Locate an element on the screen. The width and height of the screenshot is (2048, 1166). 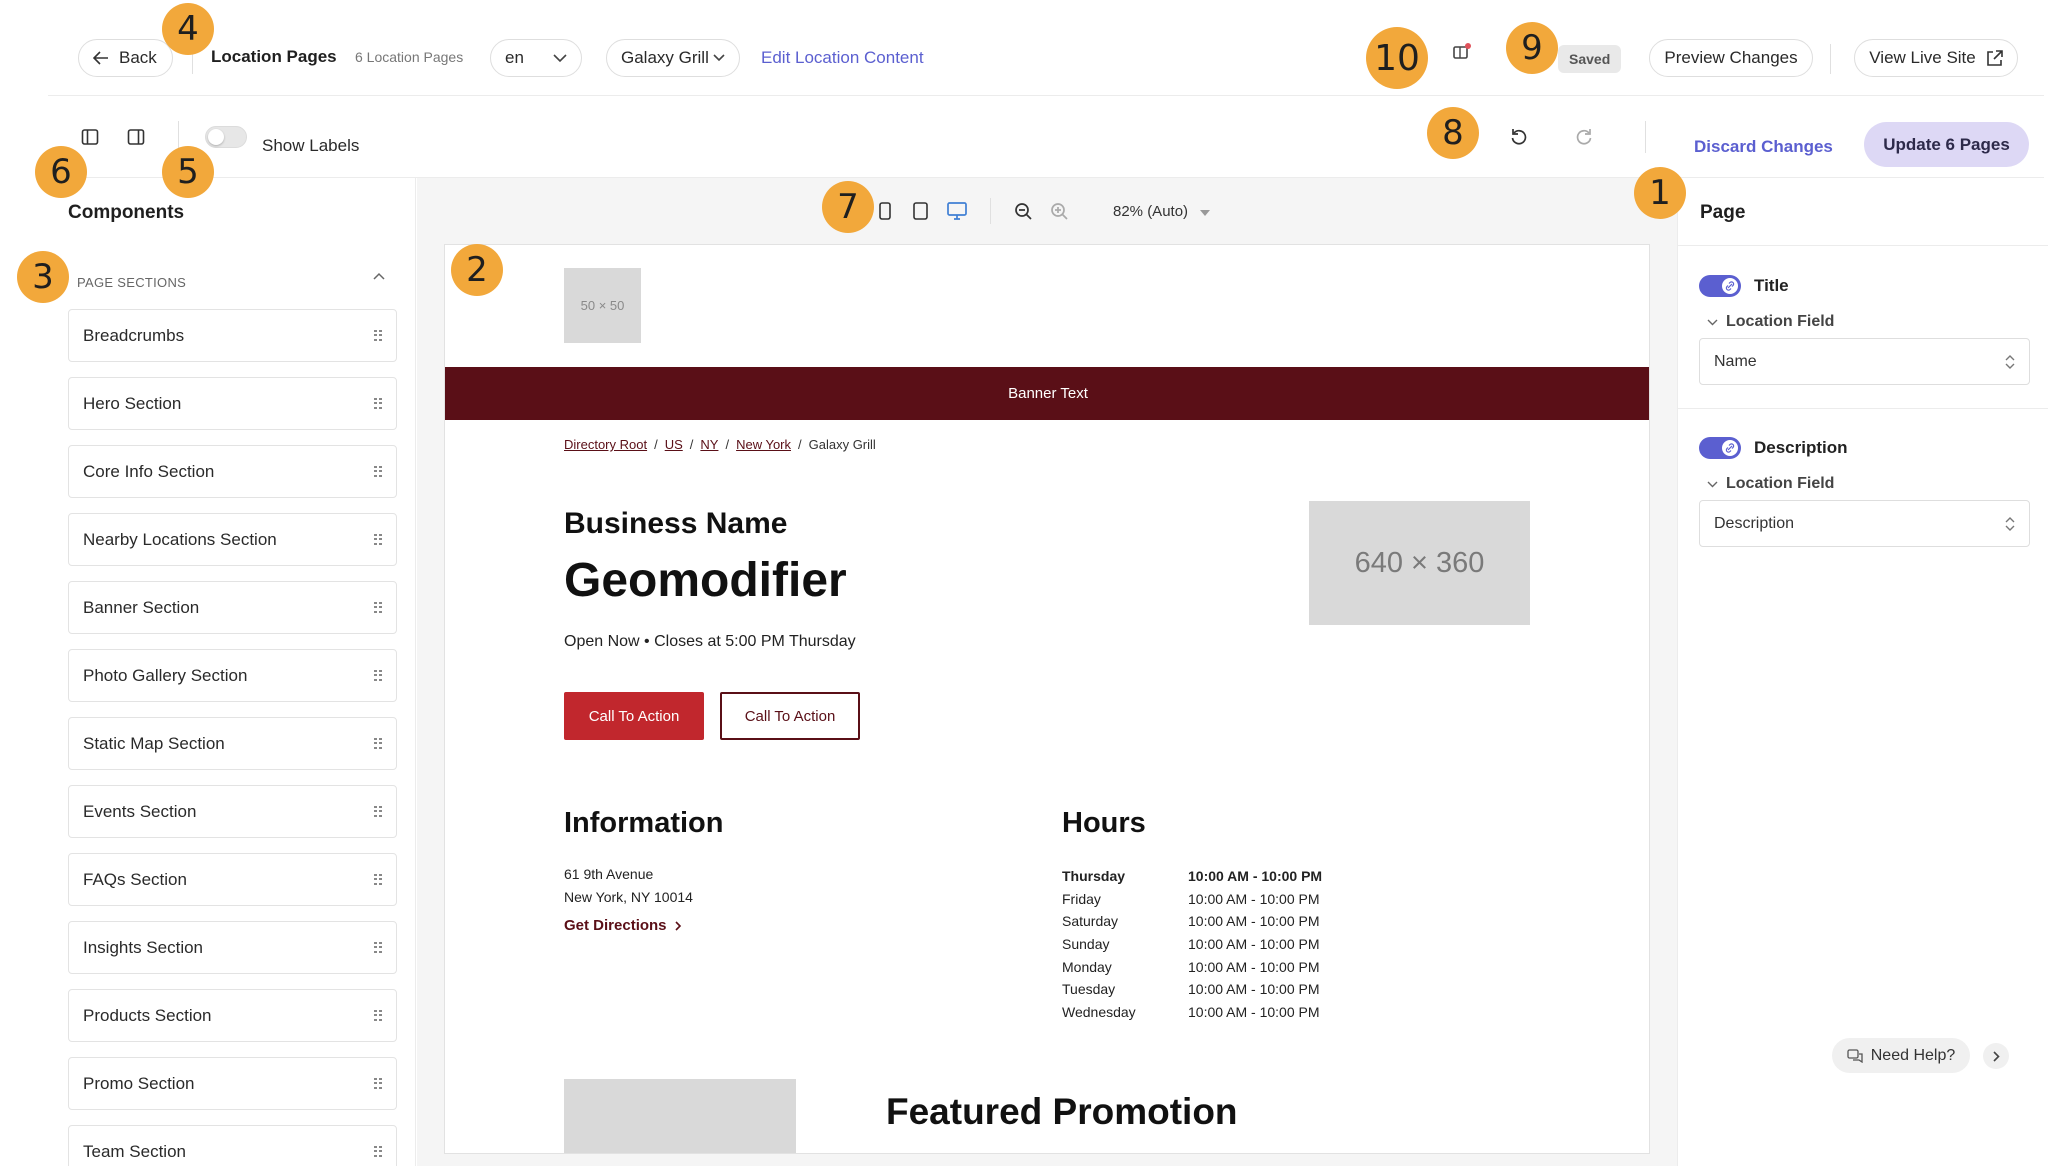
preview-changes-button: Preview Changes is located at coordinates (1731, 58).